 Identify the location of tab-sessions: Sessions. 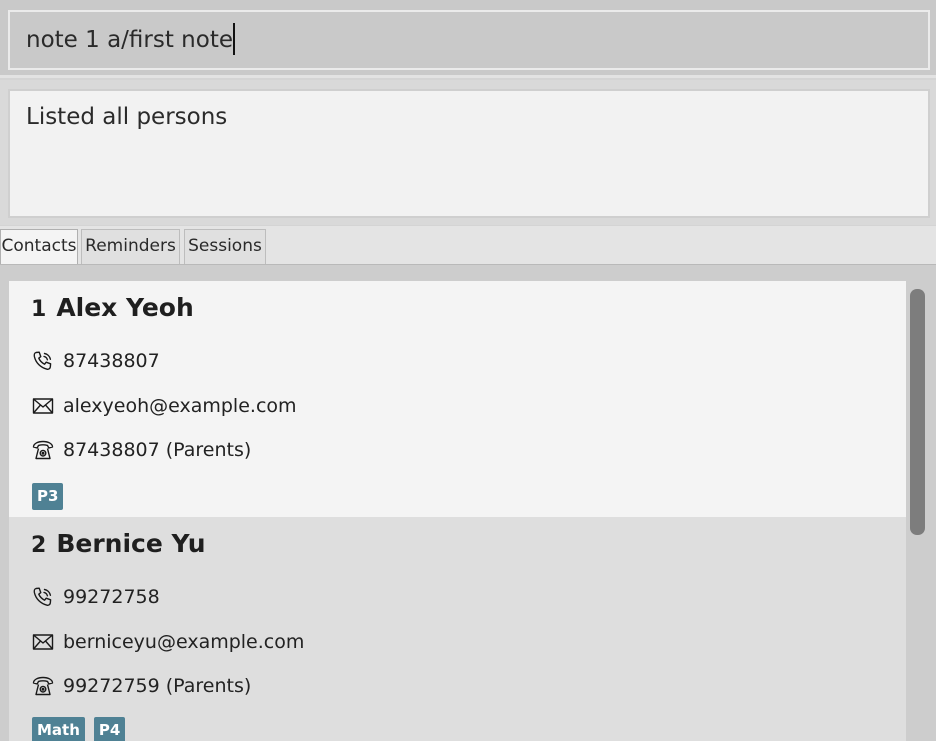
(225, 246).